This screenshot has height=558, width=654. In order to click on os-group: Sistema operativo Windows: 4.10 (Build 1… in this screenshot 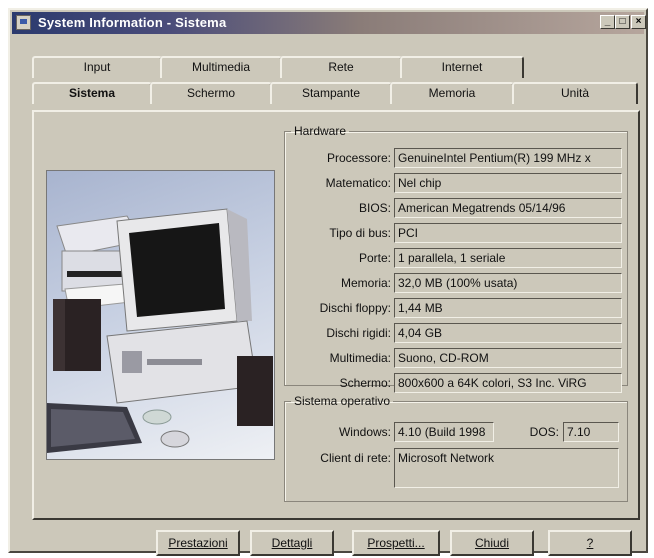, I will do `click(456, 448)`.